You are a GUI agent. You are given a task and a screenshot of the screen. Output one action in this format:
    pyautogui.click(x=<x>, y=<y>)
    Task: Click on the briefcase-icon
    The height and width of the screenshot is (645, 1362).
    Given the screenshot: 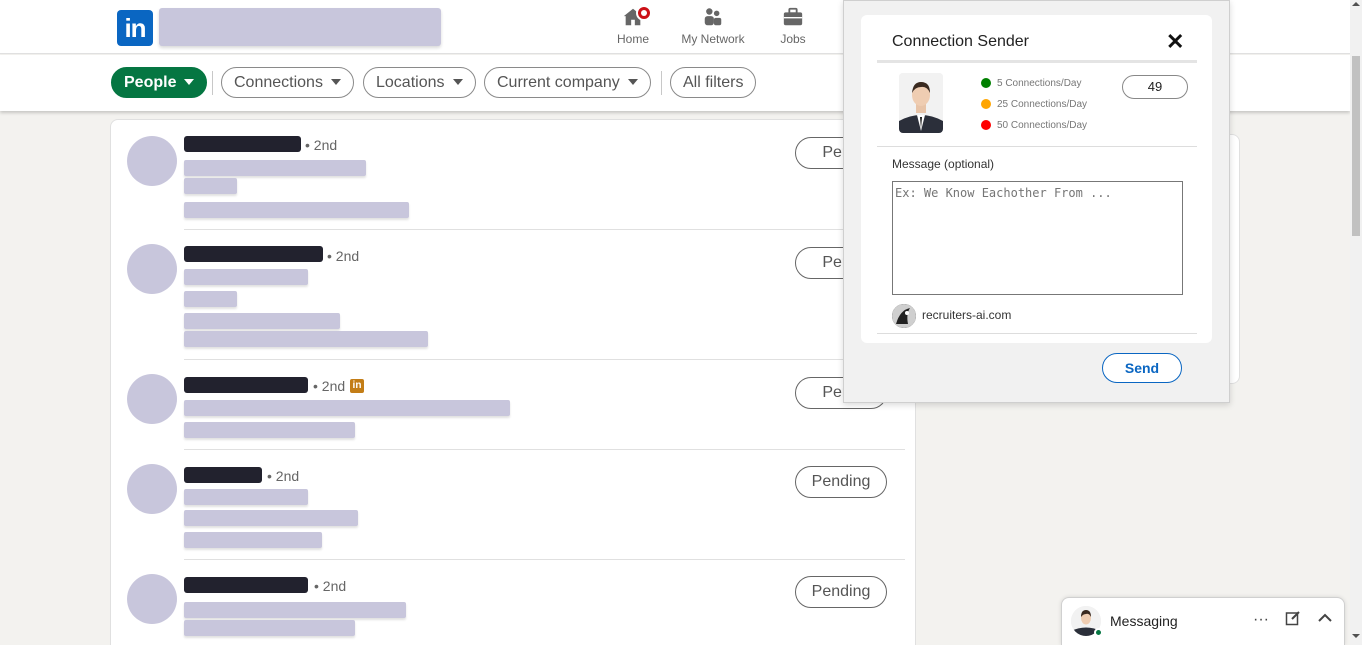 What is the action you would take?
    pyautogui.click(x=793, y=16)
    